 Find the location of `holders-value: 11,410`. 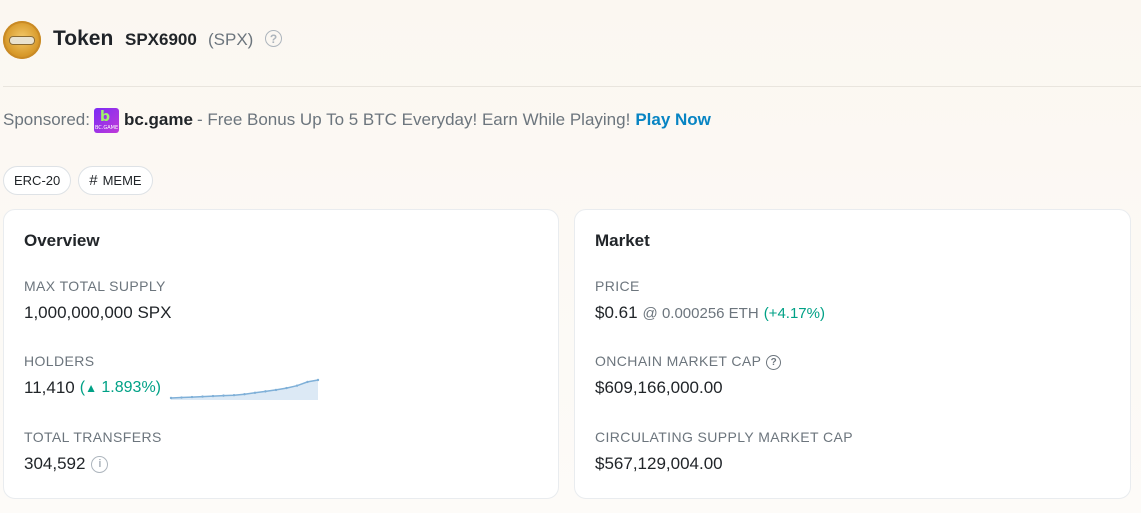

holders-value: 11,410 is located at coordinates (49, 387).